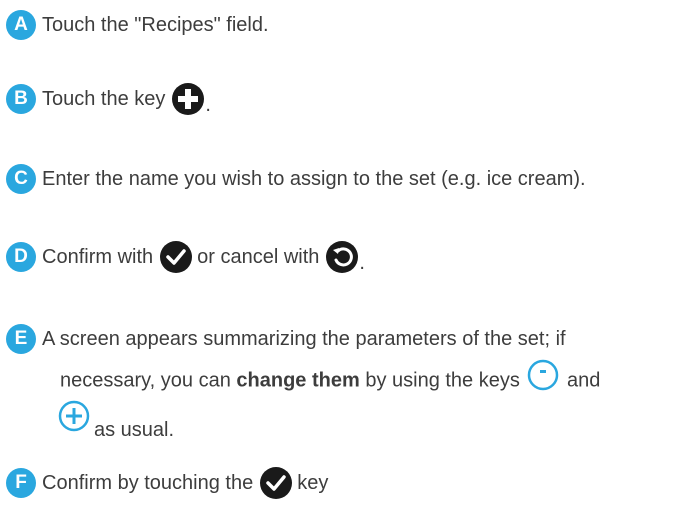  What do you see at coordinates (21, 179) in the screenshot?
I see `step-badge-c: C` at bounding box center [21, 179].